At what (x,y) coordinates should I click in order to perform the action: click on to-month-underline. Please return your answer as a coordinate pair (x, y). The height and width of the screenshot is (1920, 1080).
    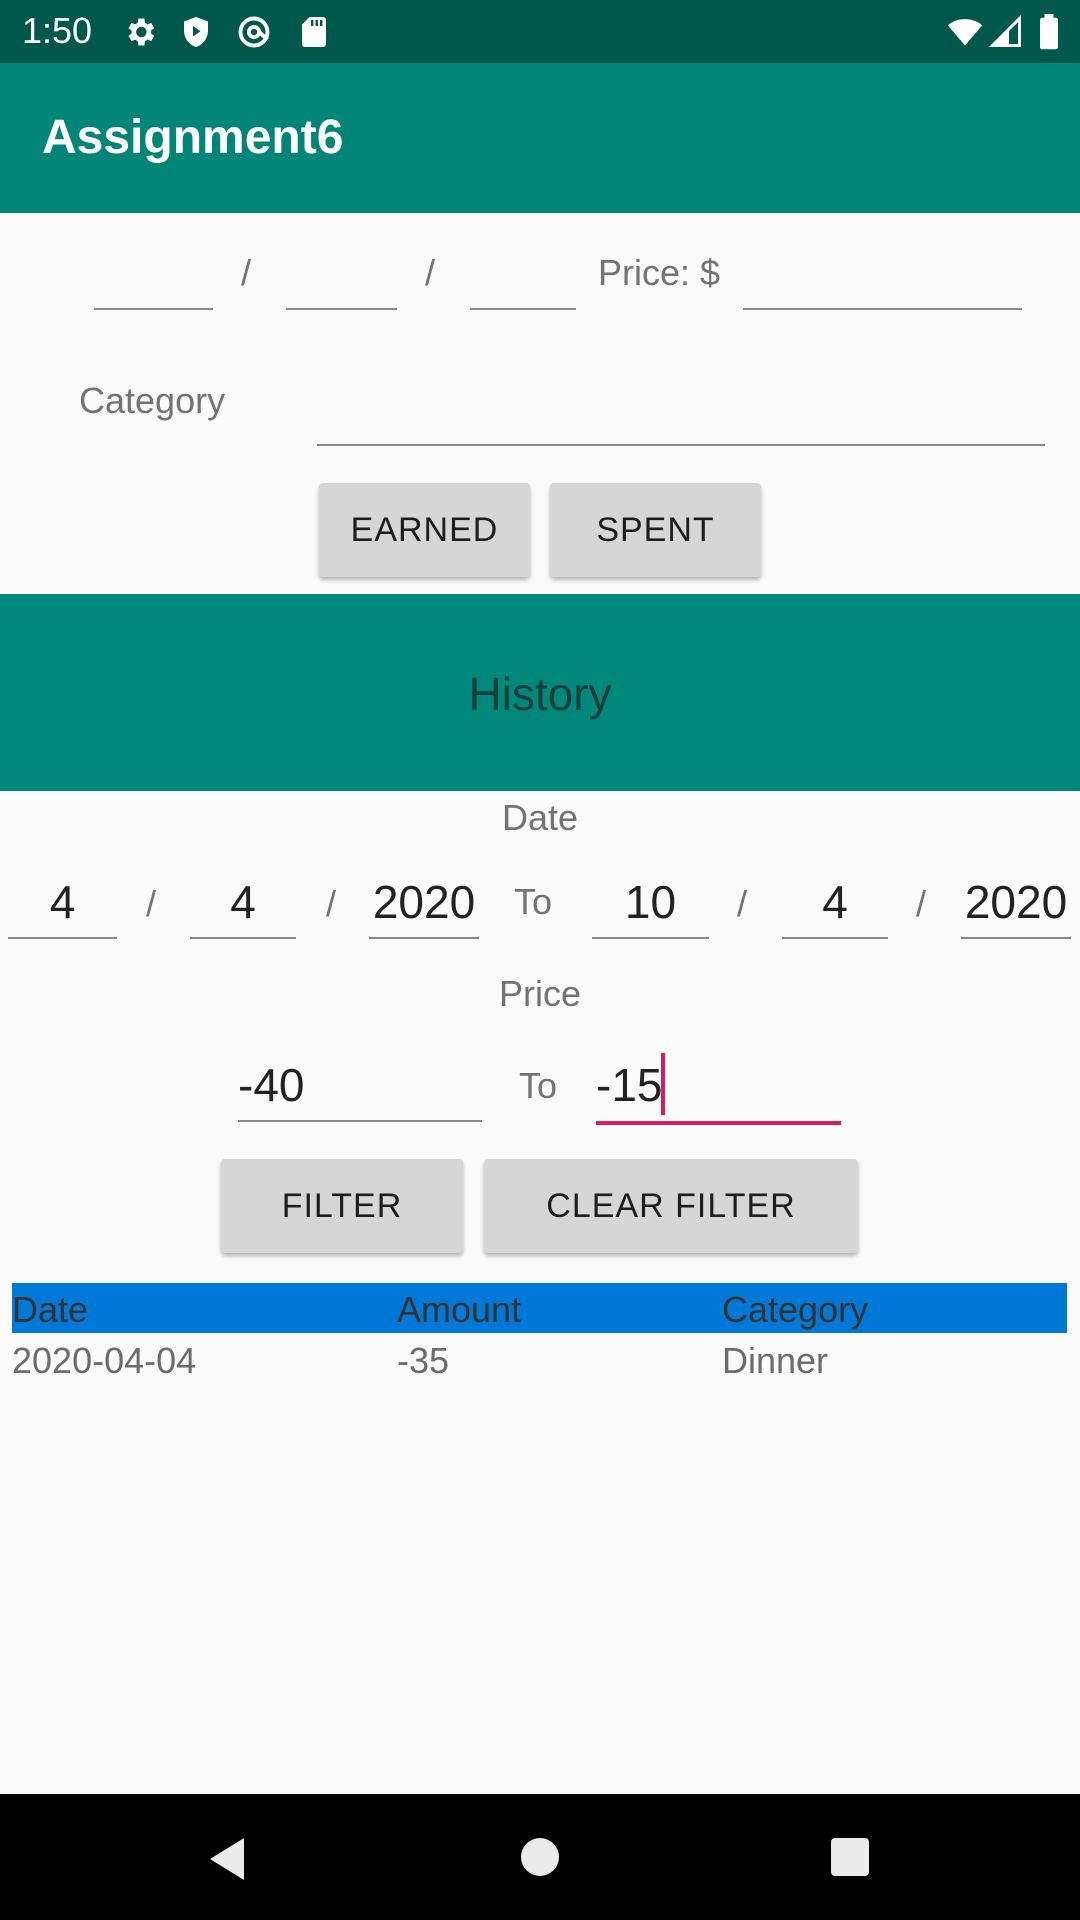
    Looking at the image, I should click on (650, 938).